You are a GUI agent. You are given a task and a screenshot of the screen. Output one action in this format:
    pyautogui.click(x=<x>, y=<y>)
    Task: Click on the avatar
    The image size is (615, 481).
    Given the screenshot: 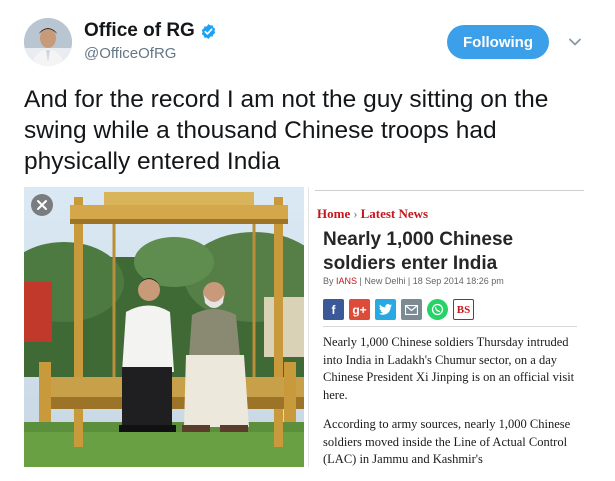 What is the action you would take?
    pyautogui.click(x=48, y=42)
    